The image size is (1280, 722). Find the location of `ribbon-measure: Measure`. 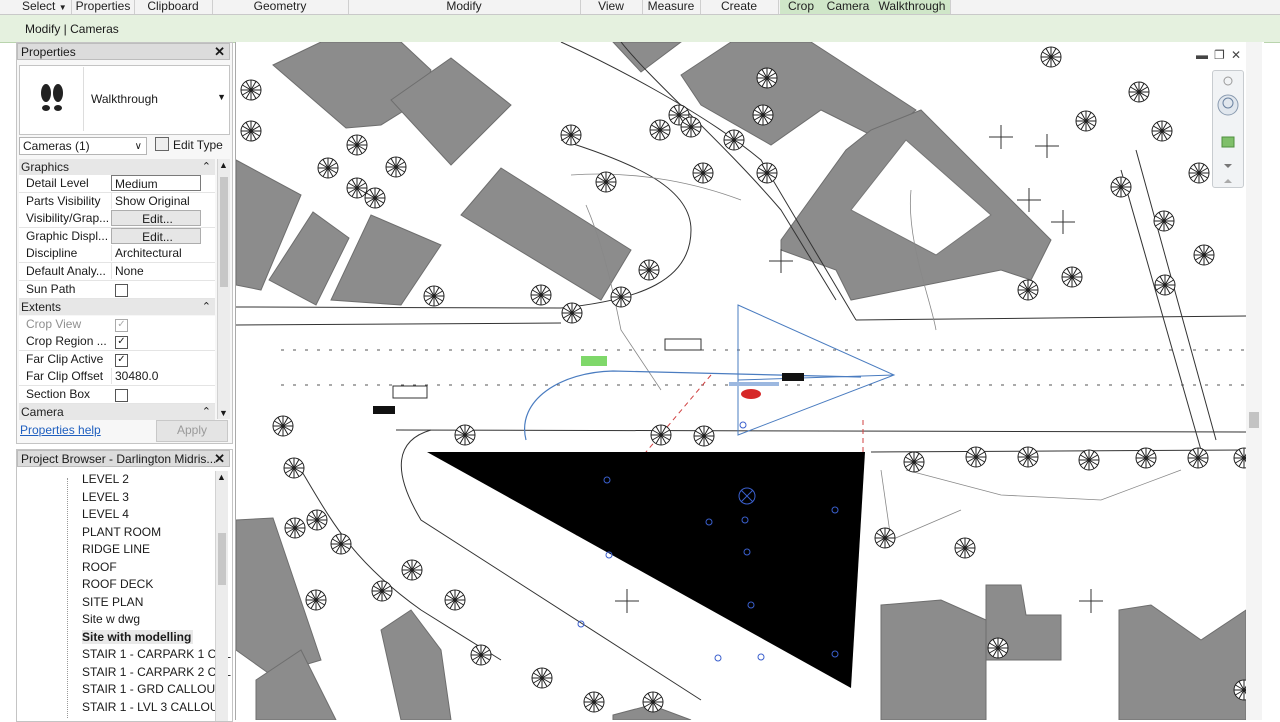

ribbon-measure: Measure is located at coordinates (671, 7).